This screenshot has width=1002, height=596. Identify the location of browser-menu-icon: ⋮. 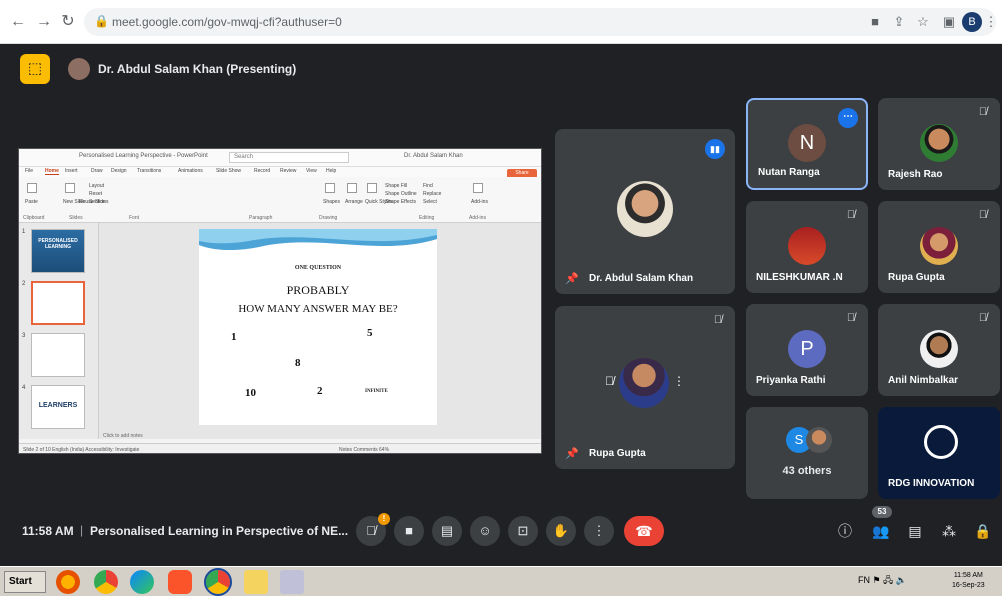
(991, 22).